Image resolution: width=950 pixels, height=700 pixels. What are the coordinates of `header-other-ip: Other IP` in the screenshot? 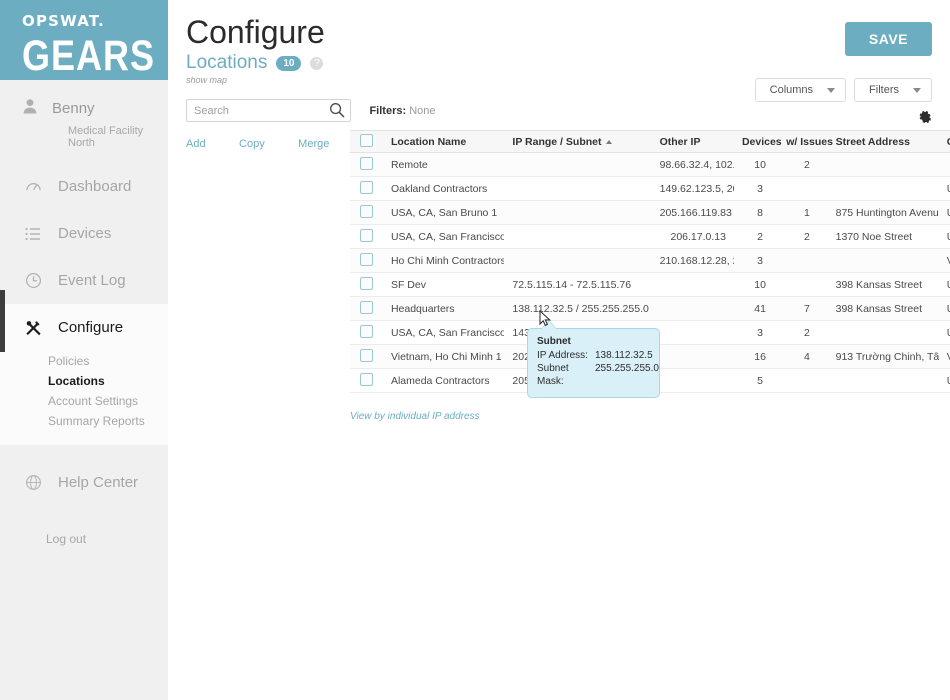 It's located at (692, 141).